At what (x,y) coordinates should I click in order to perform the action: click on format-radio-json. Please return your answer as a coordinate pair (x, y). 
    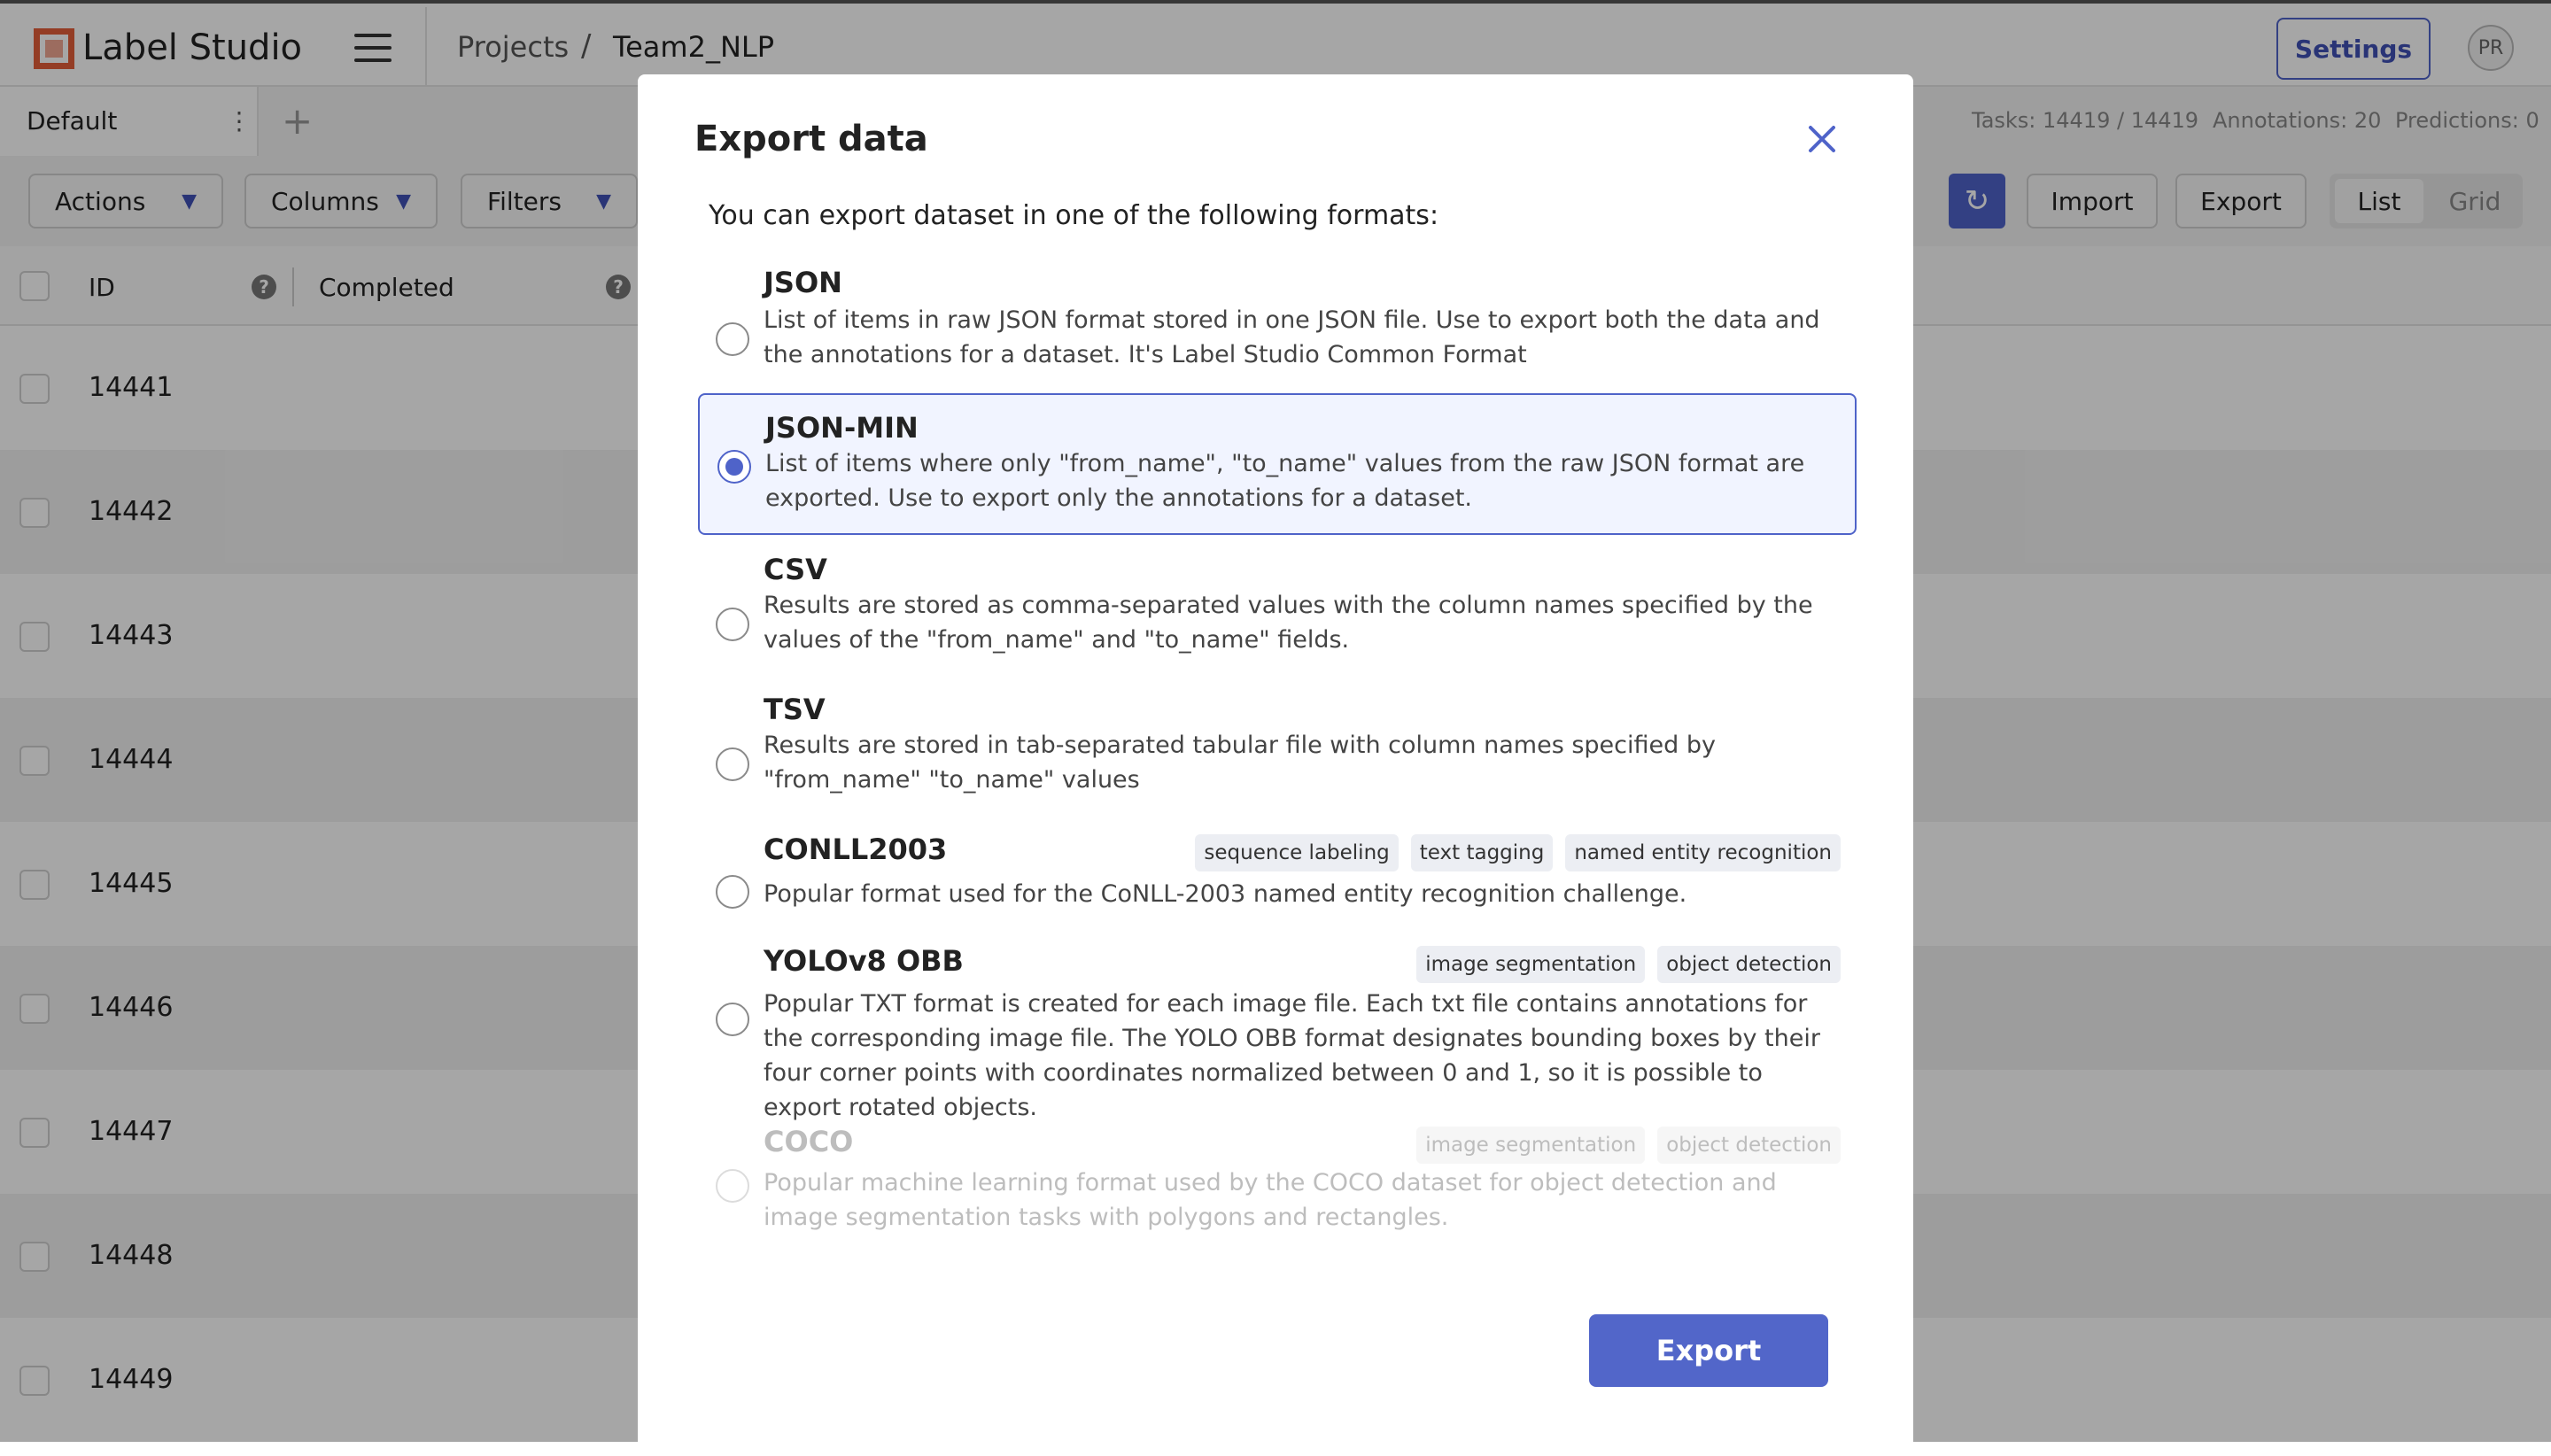
    Looking at the image, I should click on (733, 339).